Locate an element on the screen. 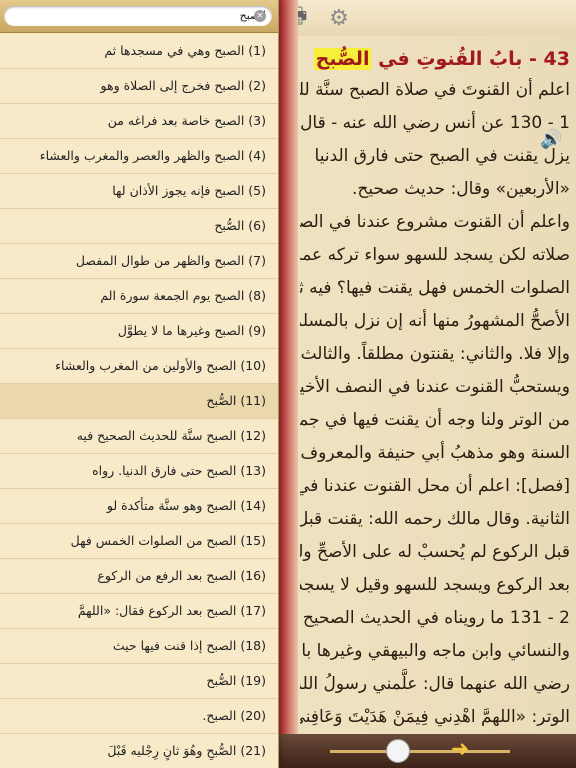  book-line: ويستحبُّ القنوت عندنا في النصف الأخير is located at coordinates (435, 387).